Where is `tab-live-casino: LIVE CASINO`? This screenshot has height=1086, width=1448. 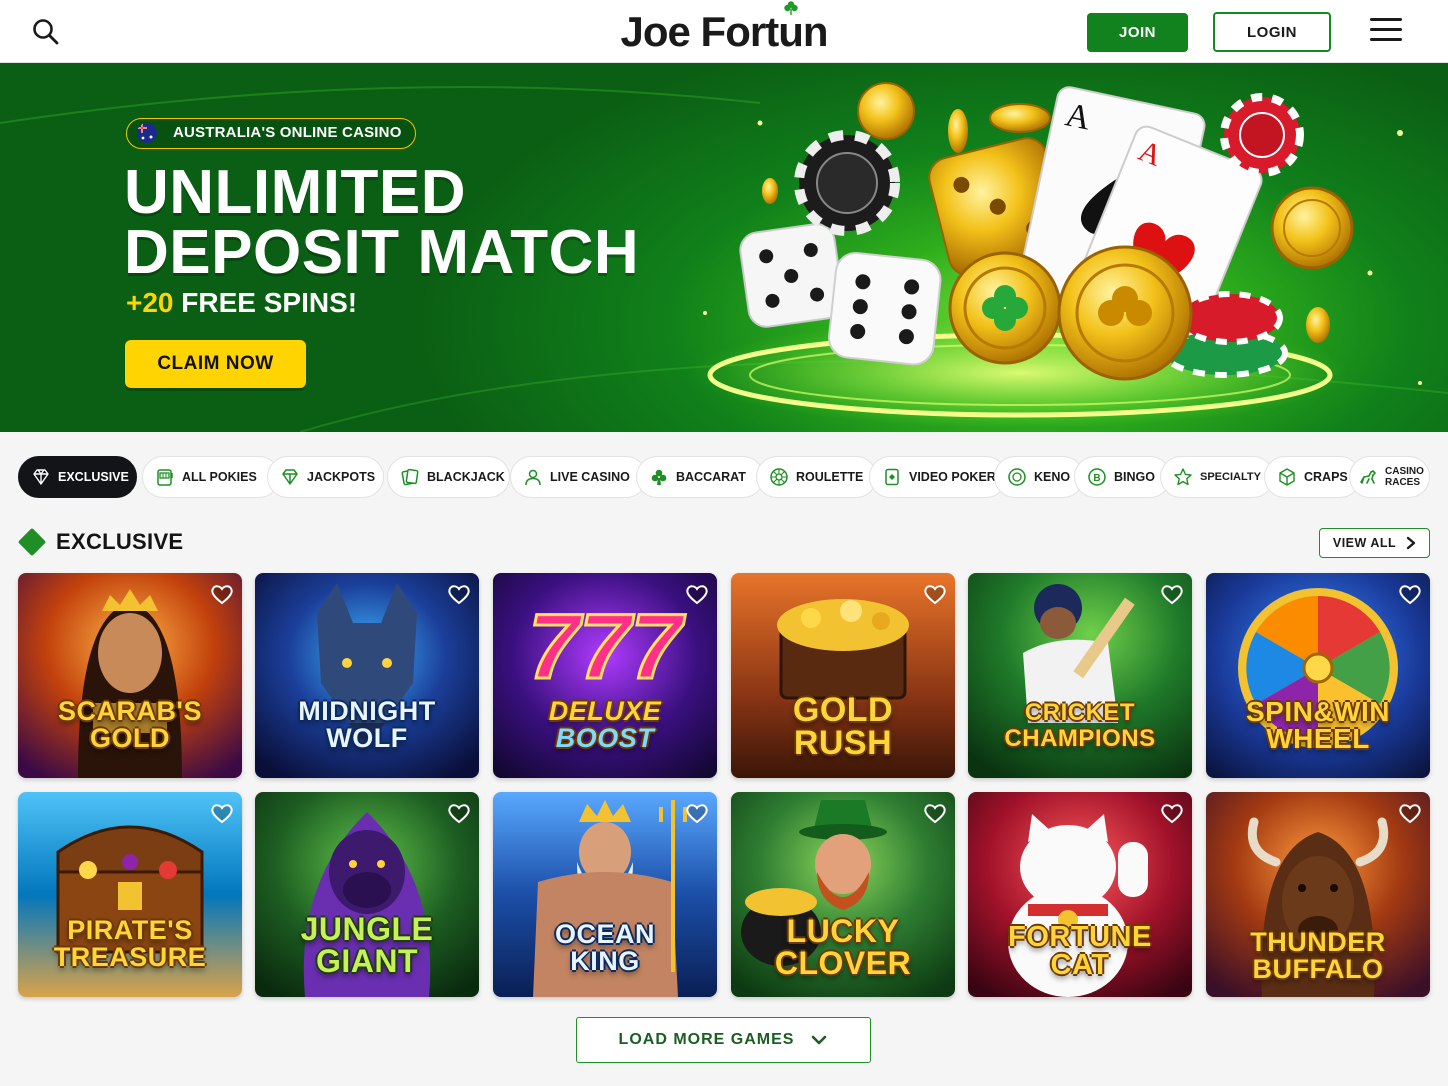
tab-live-casino: LIVE CASINO is located at coordinates (578, 477).